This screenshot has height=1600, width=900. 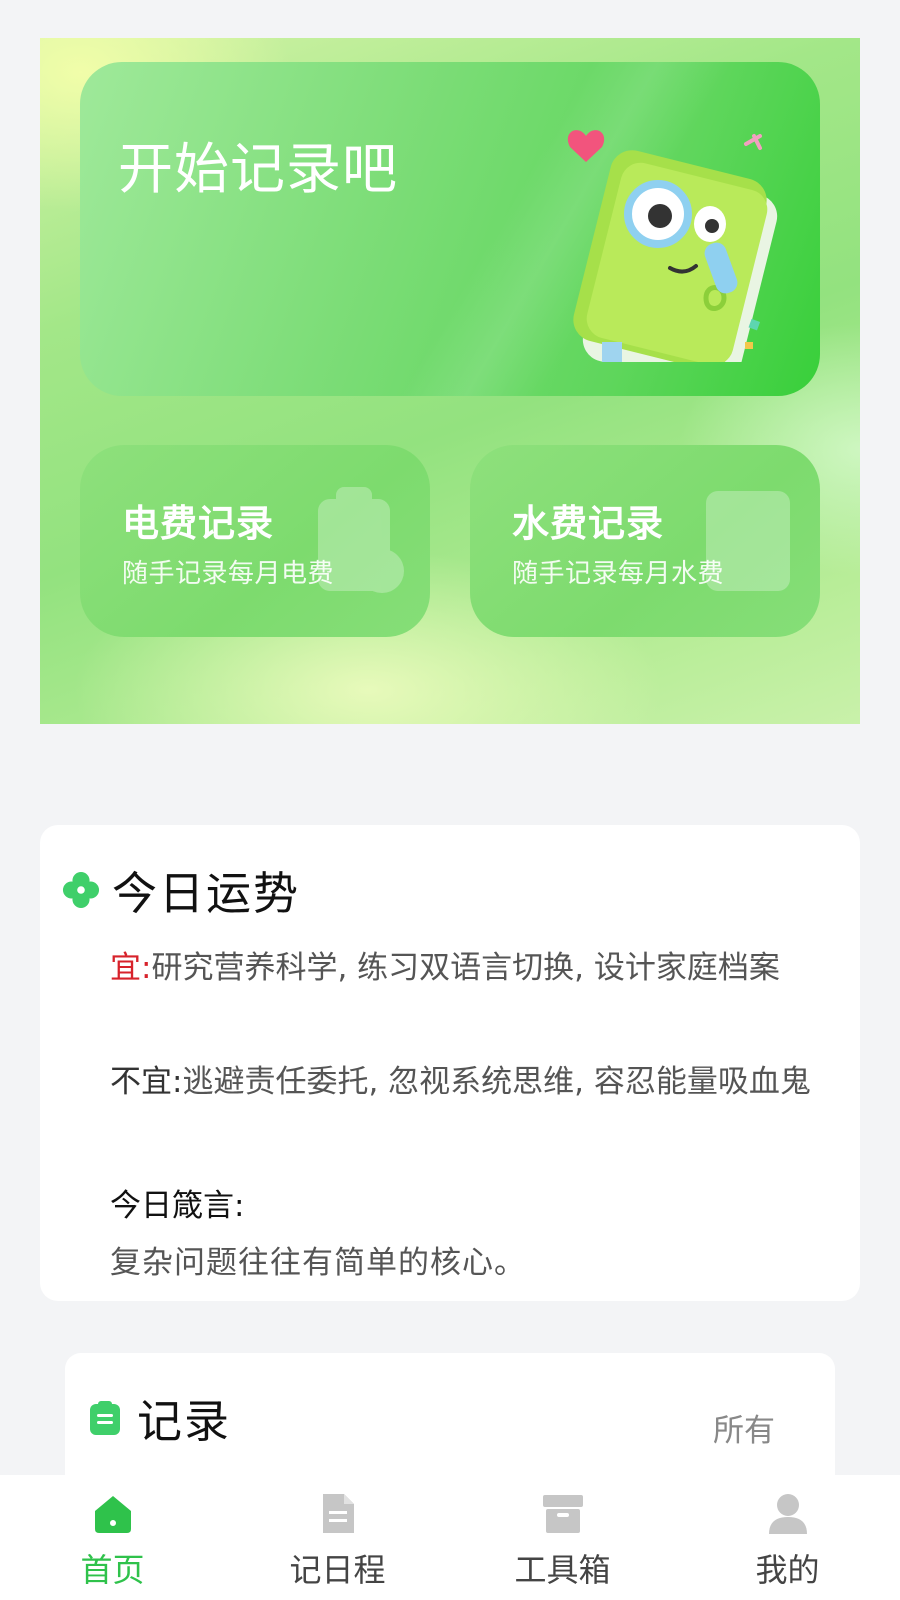 What do you see at coordinates (337, 1537) in the screenshot?
I see `tab-schedule: 记日程` at bounding box center [337, 1537].